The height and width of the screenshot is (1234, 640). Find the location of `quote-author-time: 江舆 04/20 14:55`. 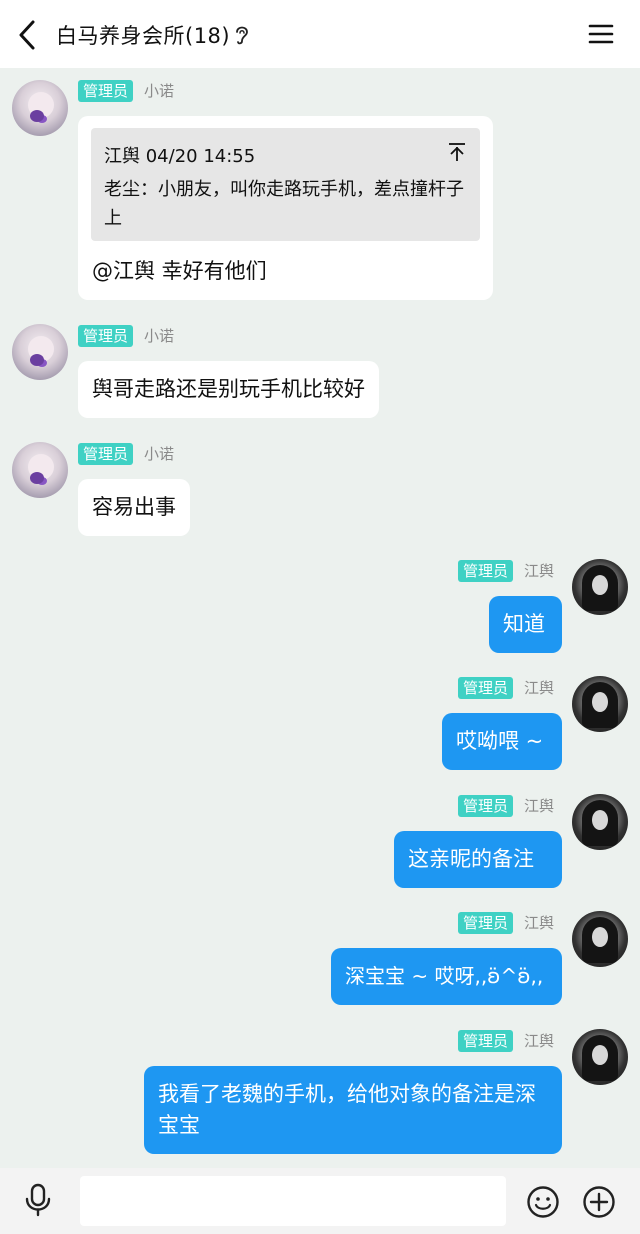

quote-author-time: 江舆 04/20 14:55 is located at coordinates (180, 156).